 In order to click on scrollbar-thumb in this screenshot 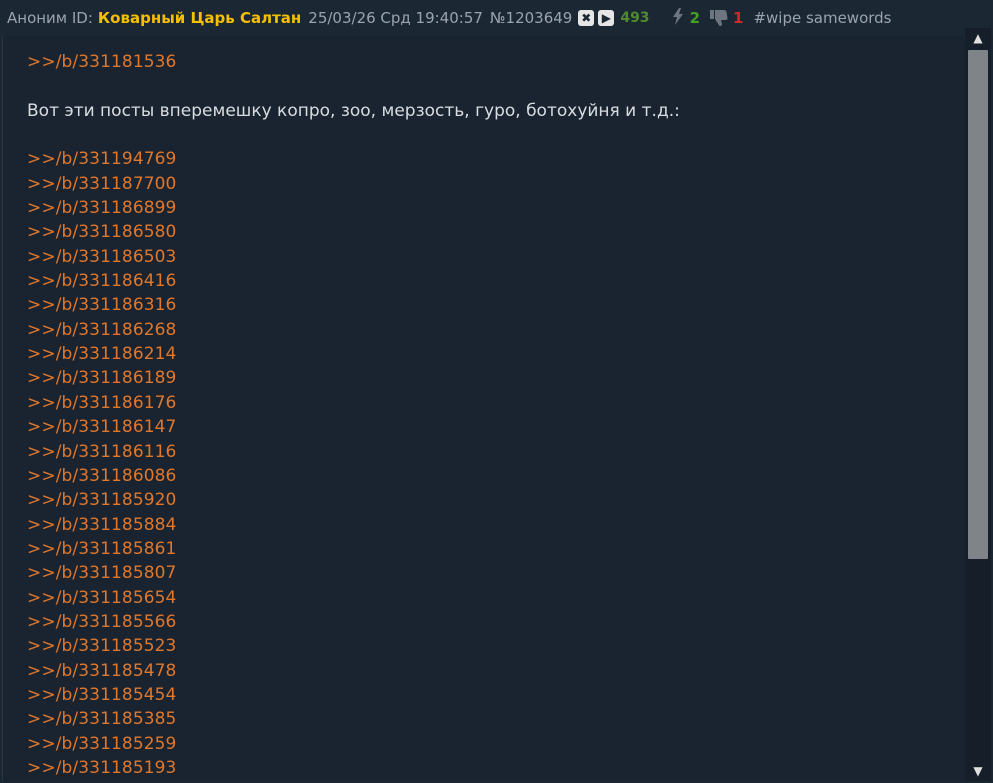, I will do `click(978, 304)`.